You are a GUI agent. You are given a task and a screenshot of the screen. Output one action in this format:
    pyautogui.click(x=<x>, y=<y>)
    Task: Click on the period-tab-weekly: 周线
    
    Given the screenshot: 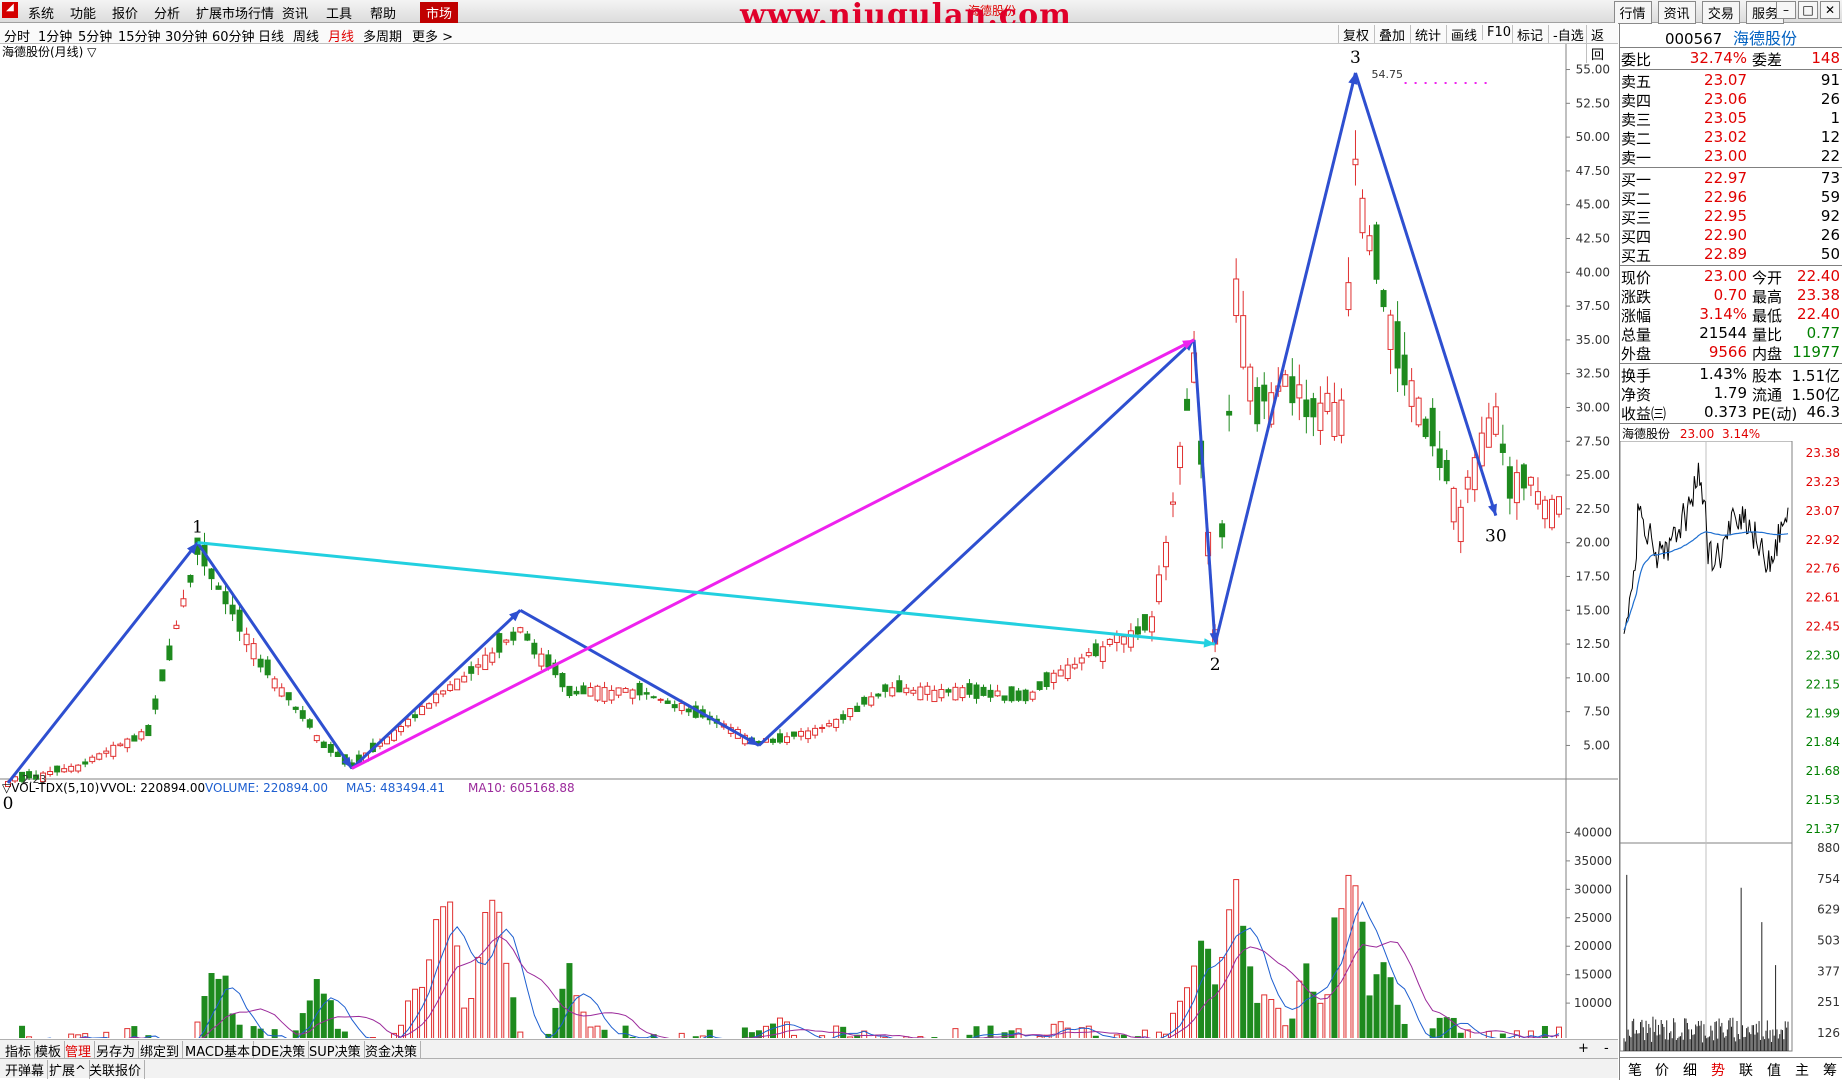 What is the action you would take?
    pyautogui.click(x=306, y=35)
    